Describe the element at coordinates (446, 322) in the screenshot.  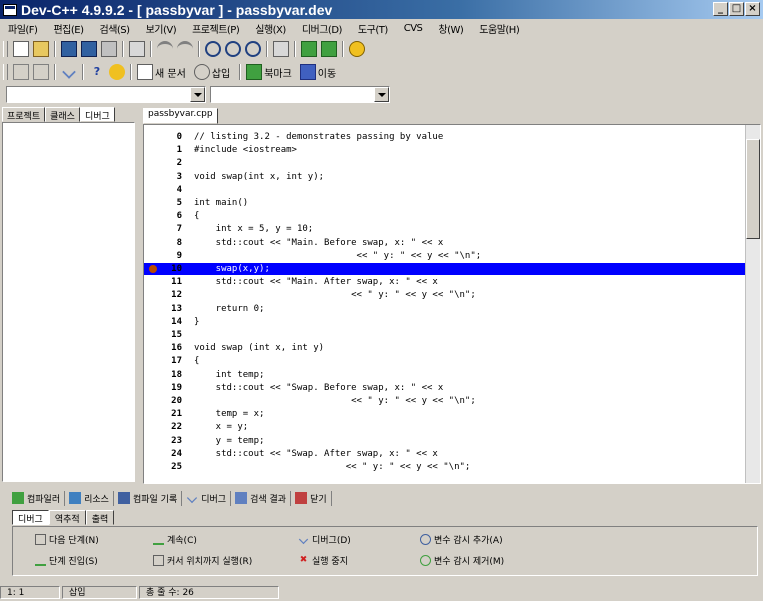
I see `code-line: 14}` at that location.